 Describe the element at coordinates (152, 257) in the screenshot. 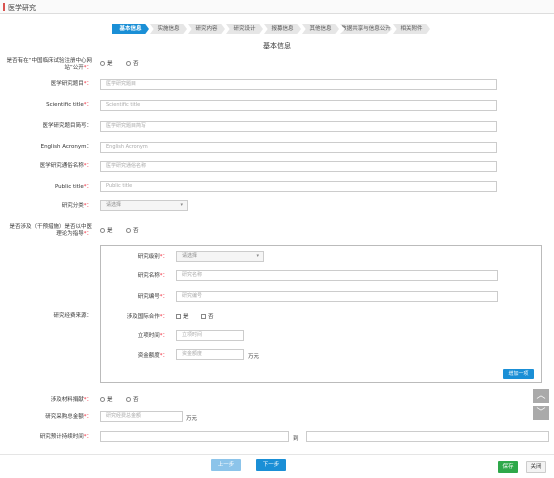

I see `fund-level-label: 研究级别*：` at that location.